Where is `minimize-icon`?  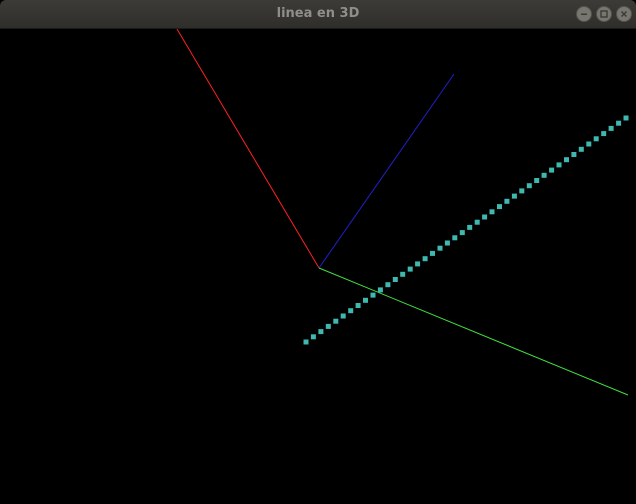
minimize-icon is located at coordinates (584, 14).